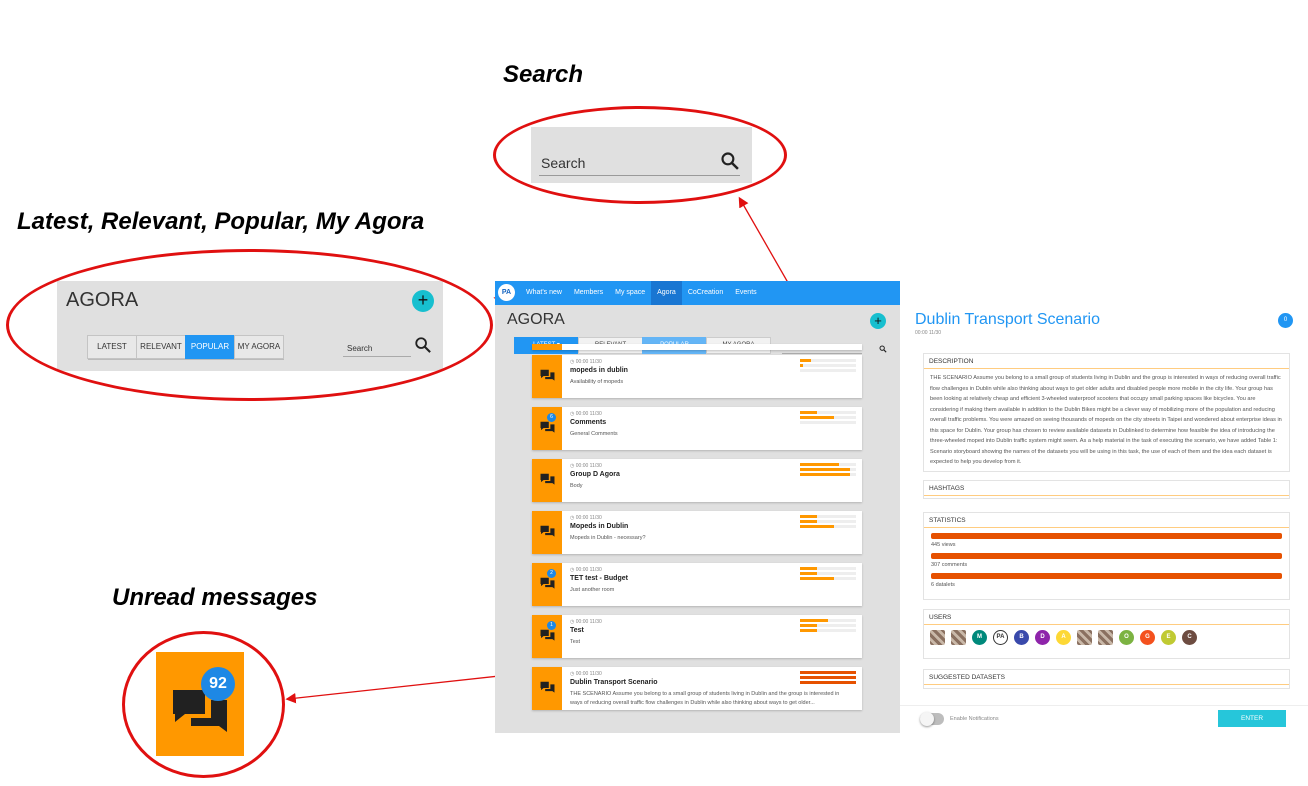 Image resolution: width=1308 pixels, height=786 pixels. What do you see at coordinates (1104, 719) in the screenshot?
I see `detail-bottom-bar: Enable Notifications ENTER` at bounding box center [1104, 719].